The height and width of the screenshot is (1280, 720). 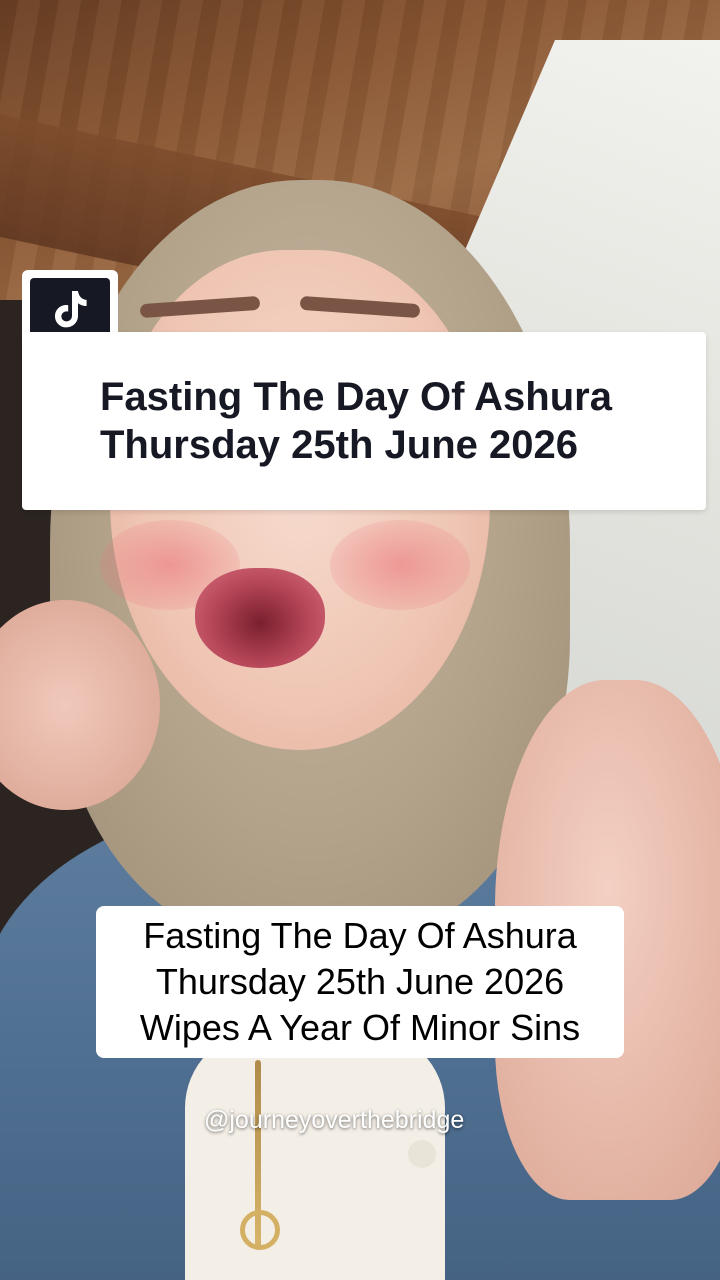 What do you see at coordinates (422, 1154) in the screenshot?
I see `jacket-button` at bounding box center [422, 1154].